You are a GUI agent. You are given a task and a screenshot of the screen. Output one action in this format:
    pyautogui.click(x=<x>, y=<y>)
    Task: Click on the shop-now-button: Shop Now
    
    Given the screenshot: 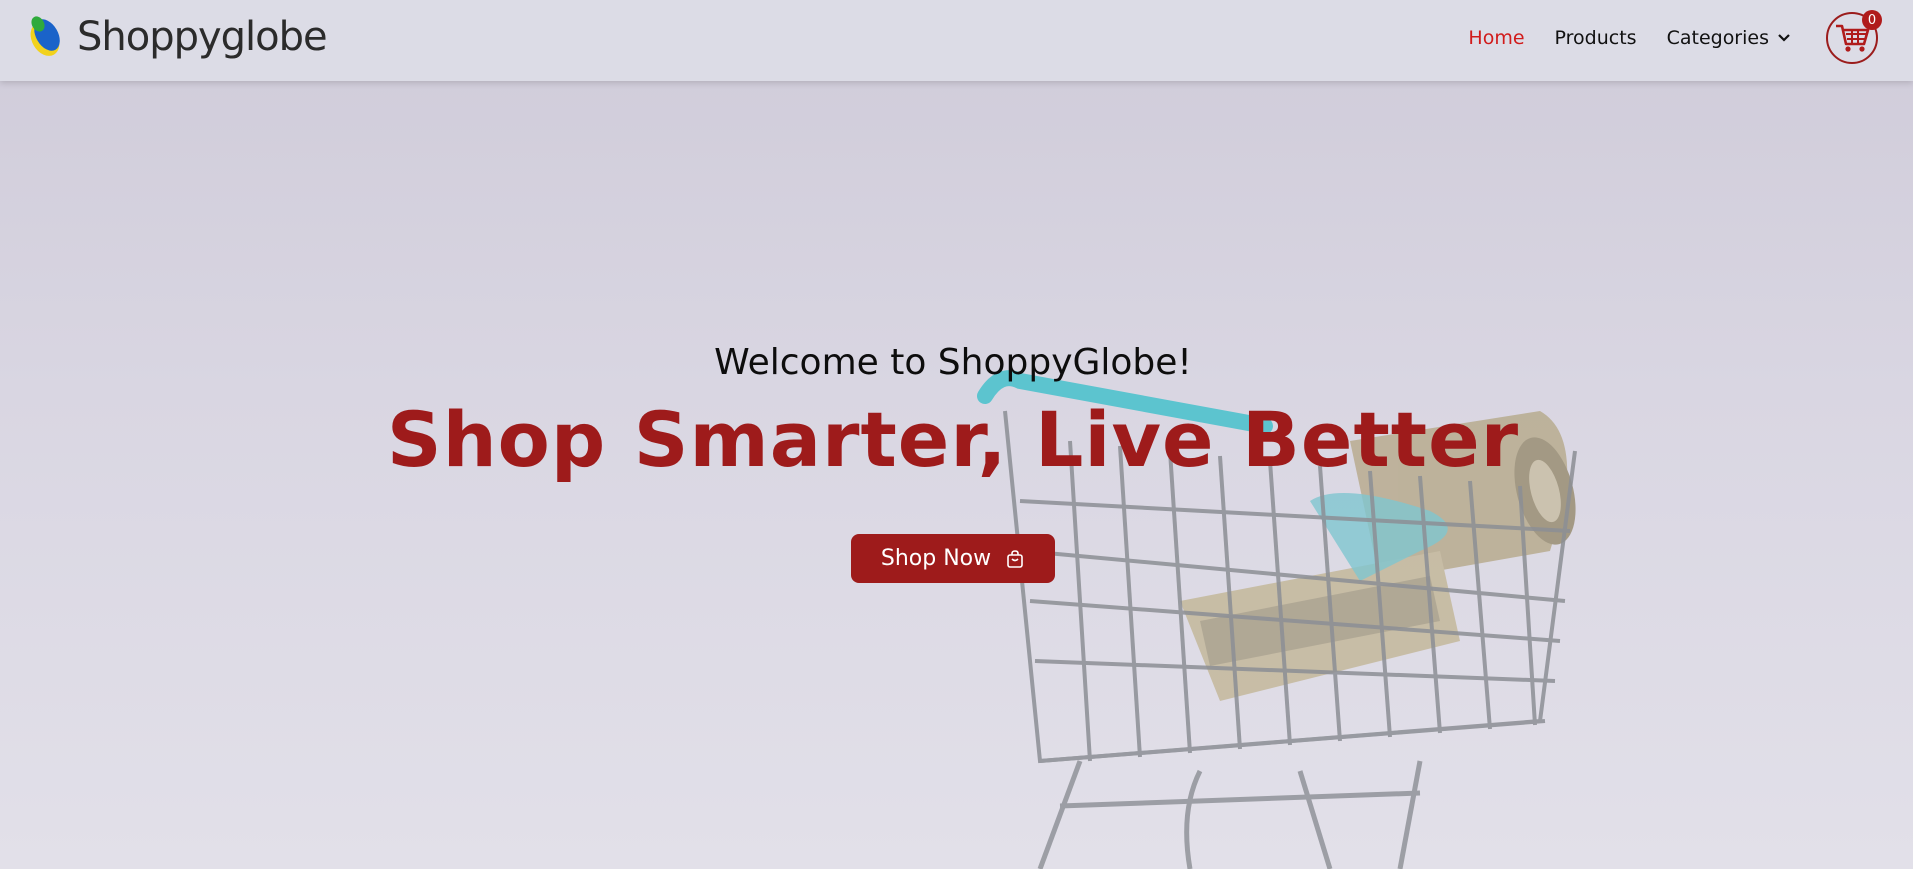 What is the action you would take?
    pyautogui.click(x=953, y=558)
    